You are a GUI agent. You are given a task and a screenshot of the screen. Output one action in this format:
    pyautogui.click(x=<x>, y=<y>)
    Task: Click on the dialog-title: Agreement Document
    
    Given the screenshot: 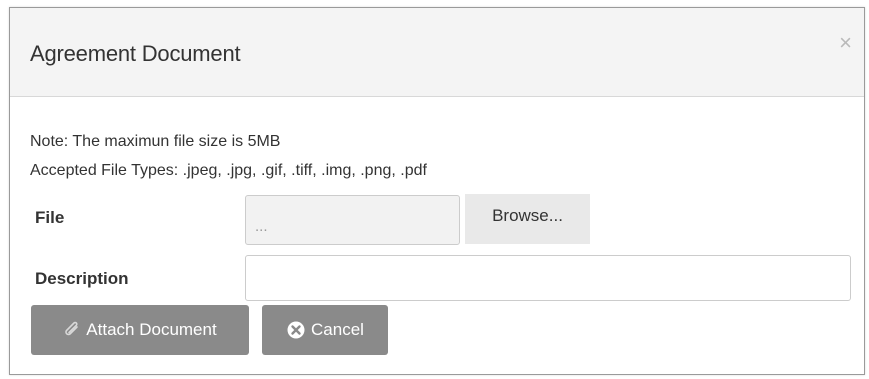 What is the action you would take?
    pyautogui.click(x=135, y=53)
    